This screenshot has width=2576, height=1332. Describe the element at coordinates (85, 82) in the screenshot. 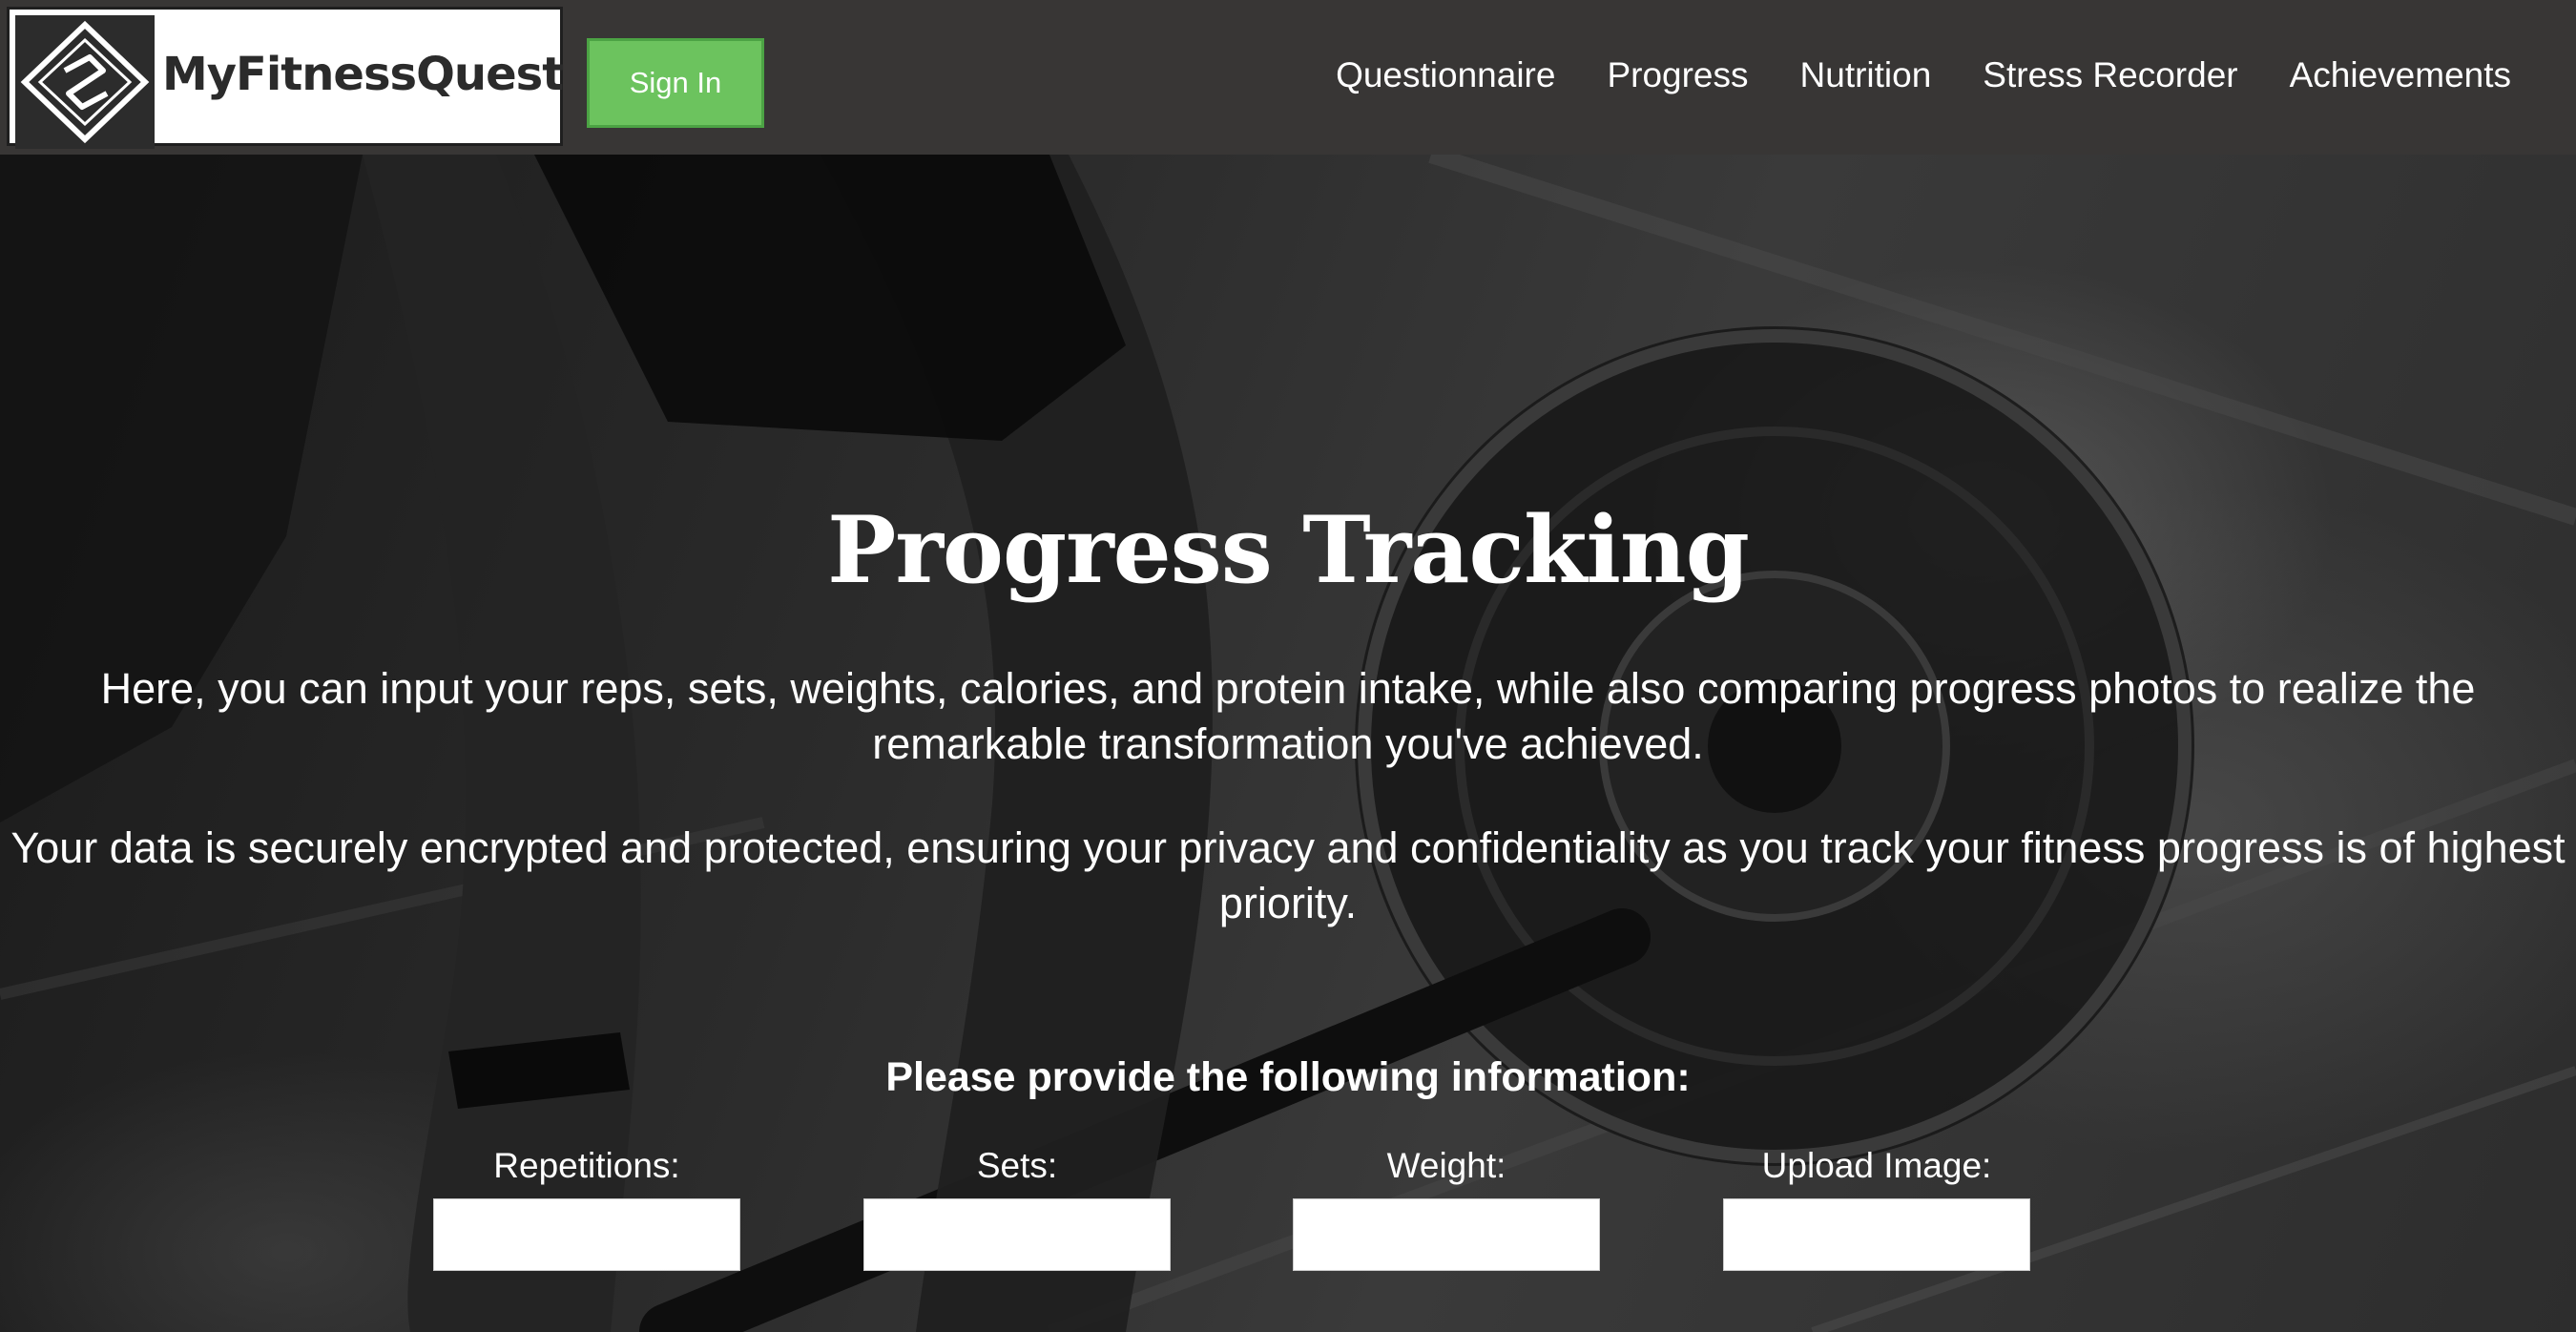

I see `logo-diamond-icon` at that location.